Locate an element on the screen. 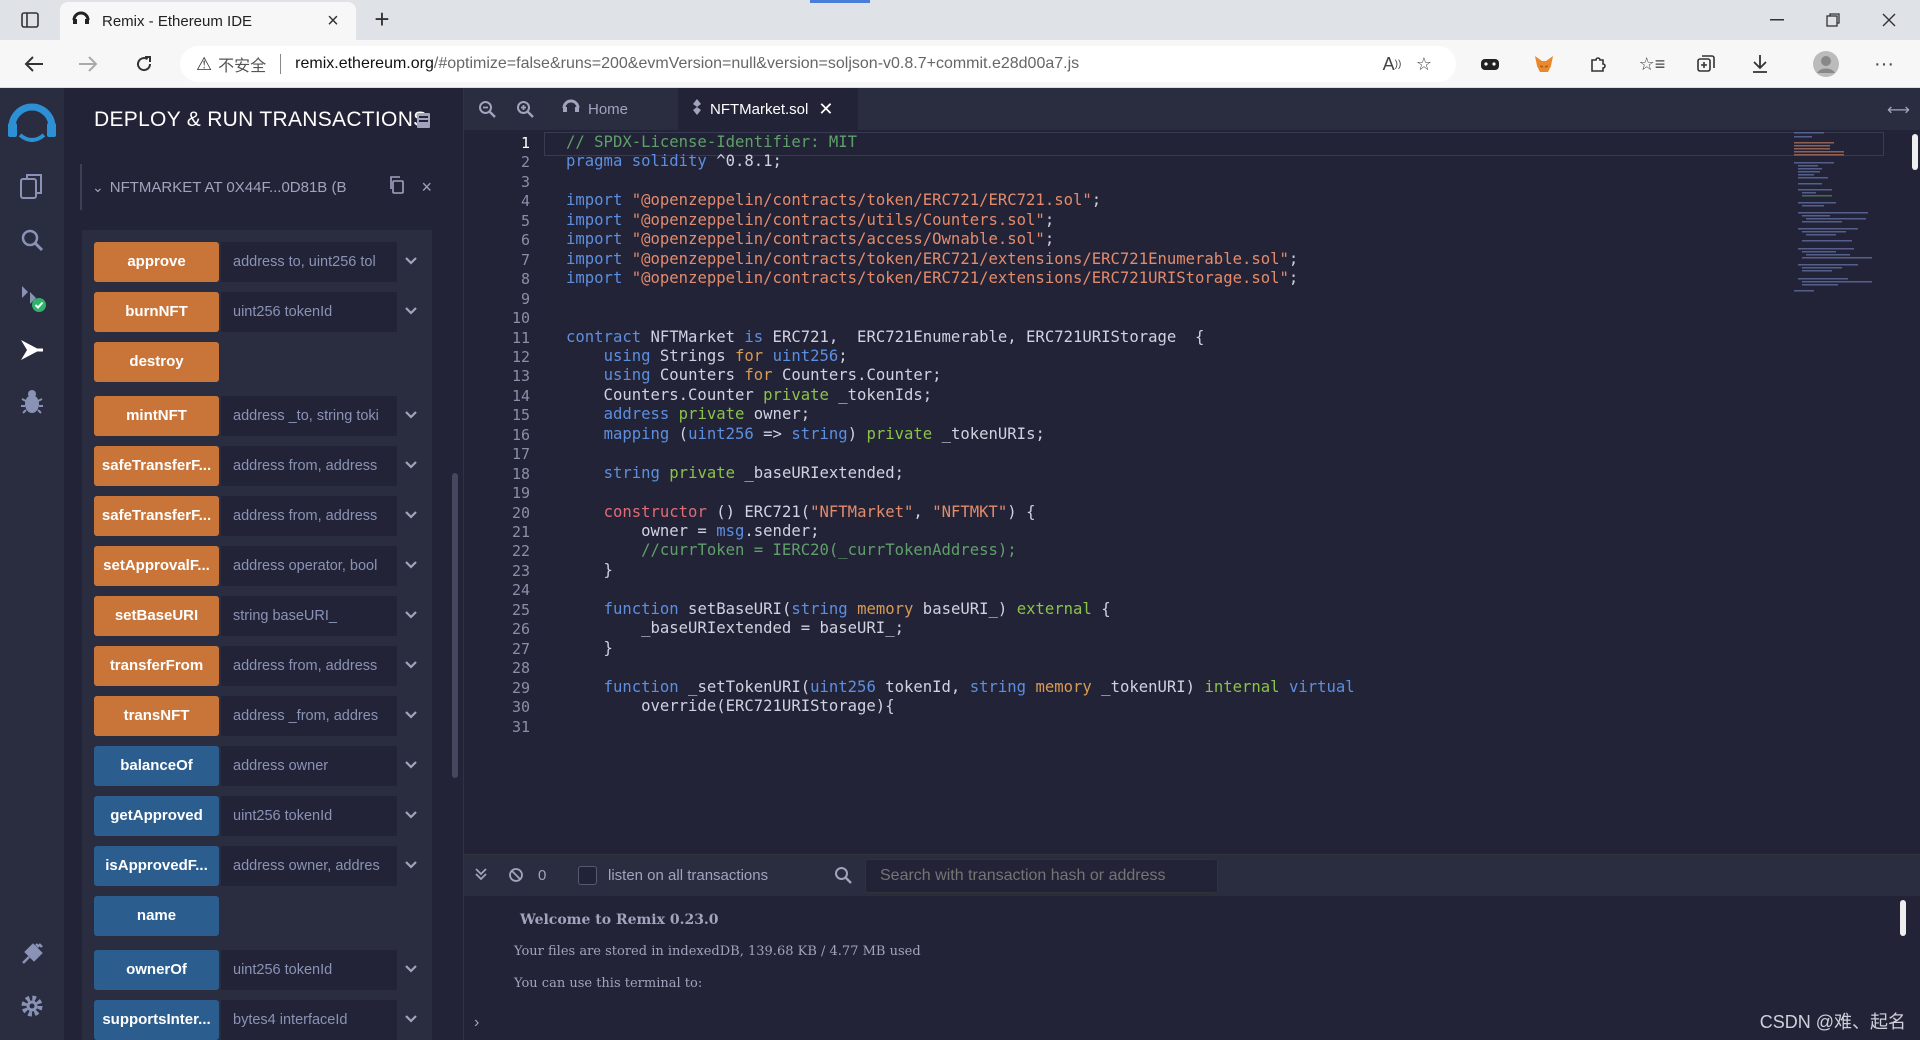 This screenshot has width=1920, height=1040. function-button: approve is located at coordinates (156, 262).